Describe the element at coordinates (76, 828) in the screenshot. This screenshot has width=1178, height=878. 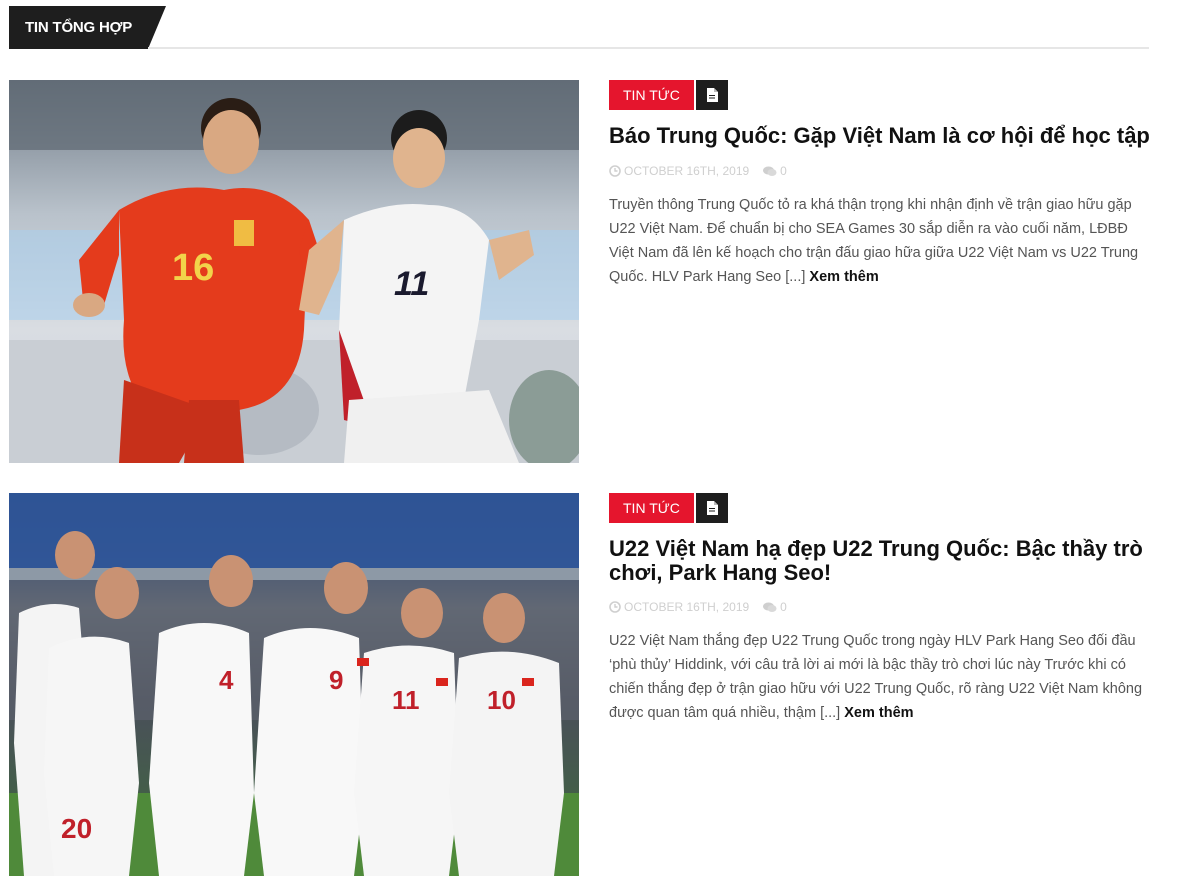
I see `player-number-20: 20` at that location.